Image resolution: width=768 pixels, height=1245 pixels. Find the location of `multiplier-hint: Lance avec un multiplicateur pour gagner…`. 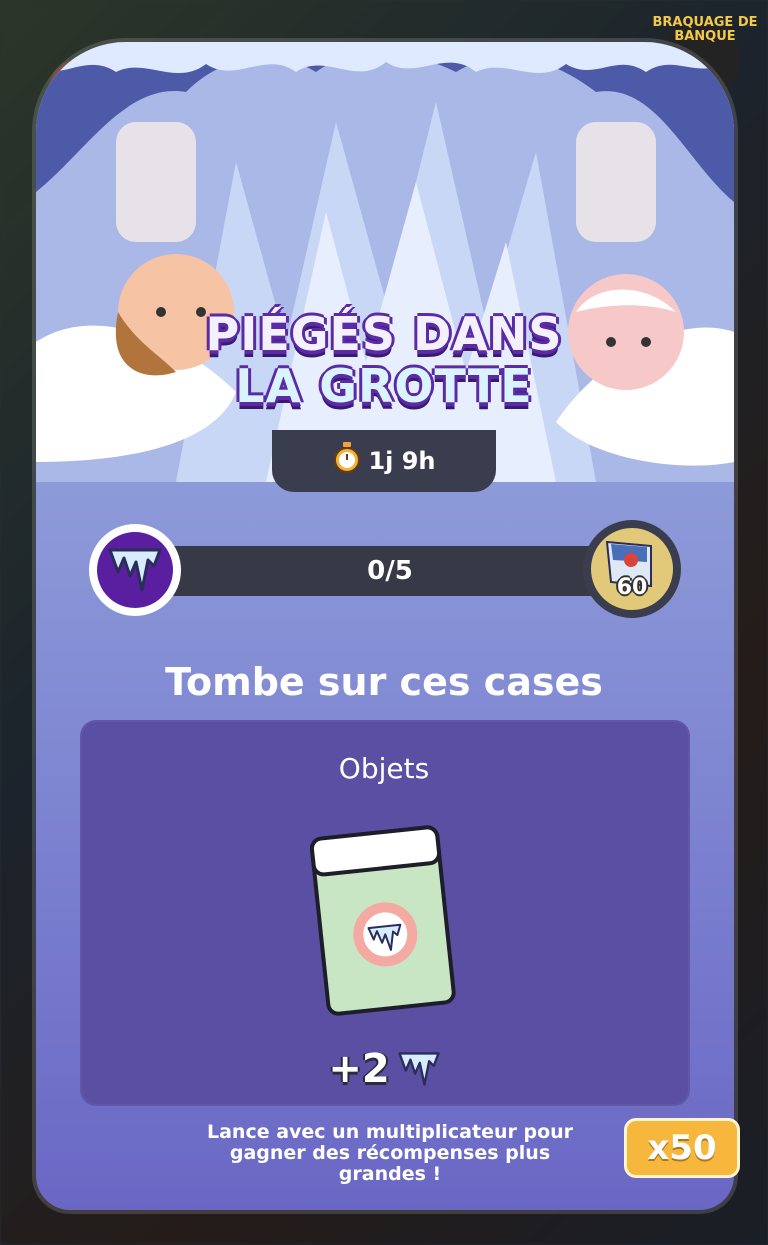

multiplier-hint: Lance avec un multiplicateur pour gagner… is located at coordinates (390, 1153).